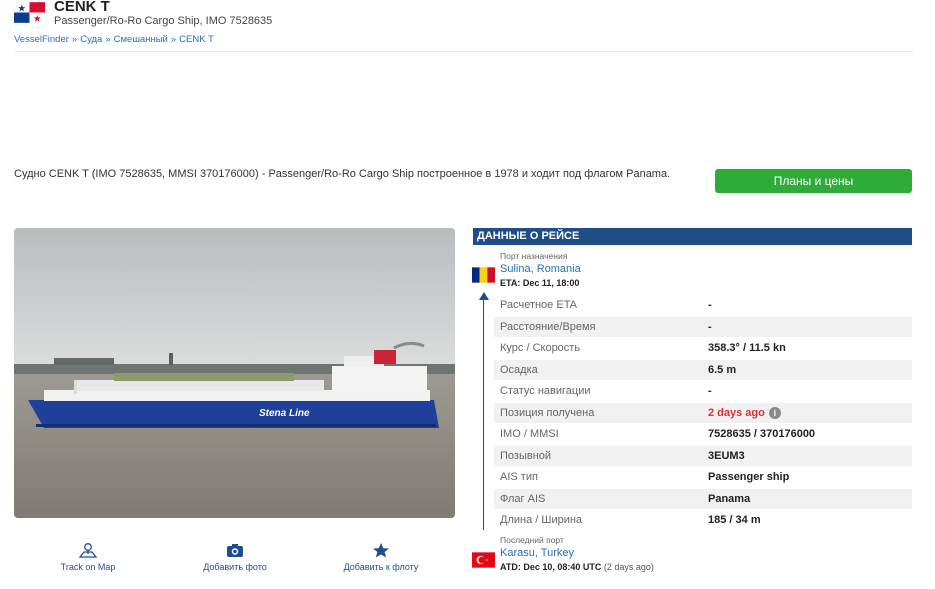 This screenshot has height=589, width=935. I want to click on ship-subtitle: Passenger/Ro-Ro Cargo Ship, IMO 7528635, so click(163, 21).